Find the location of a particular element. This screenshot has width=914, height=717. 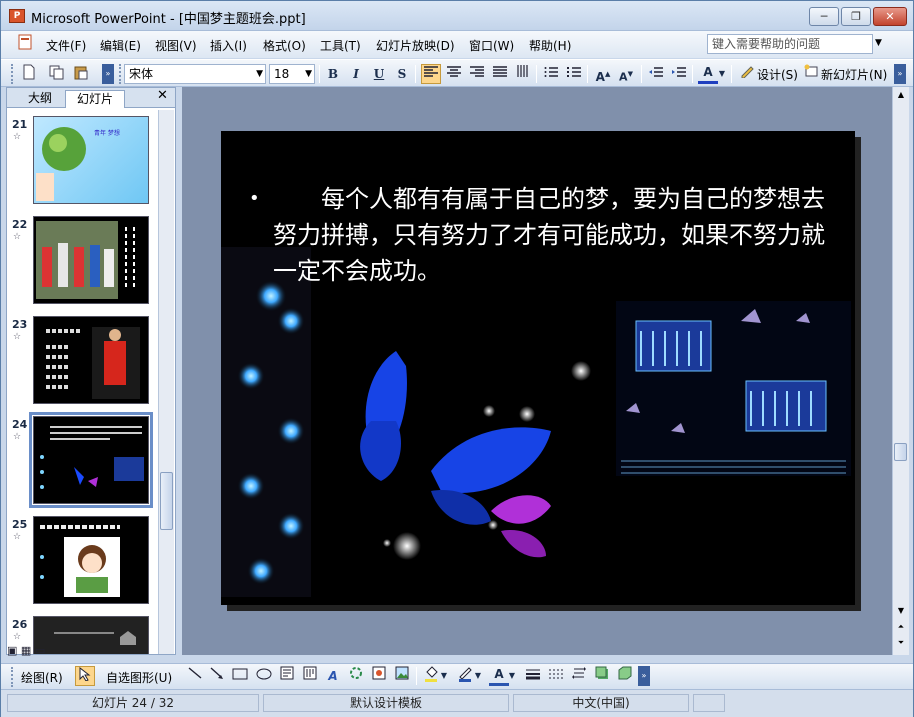

tab-slides: 幻灯片 is located at coordinates (95, 99).